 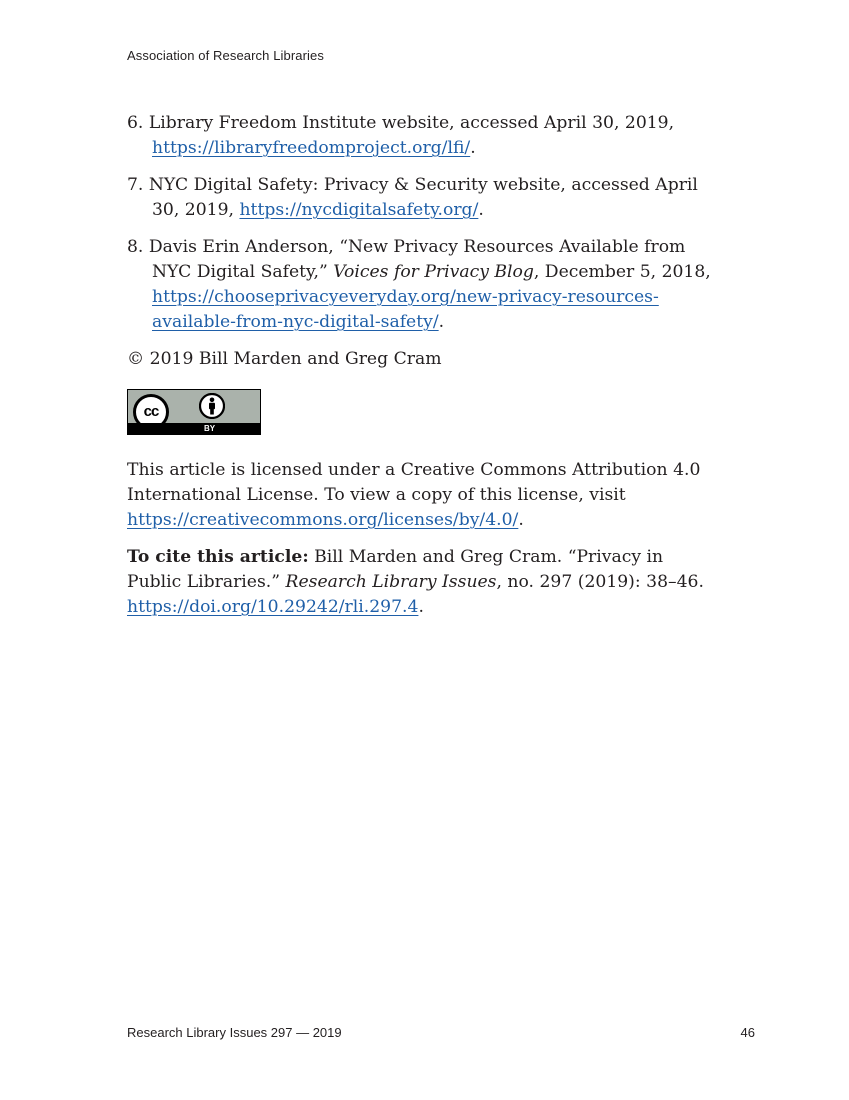 I want to click on endnote-number: 8., so click(x=135, y=247).